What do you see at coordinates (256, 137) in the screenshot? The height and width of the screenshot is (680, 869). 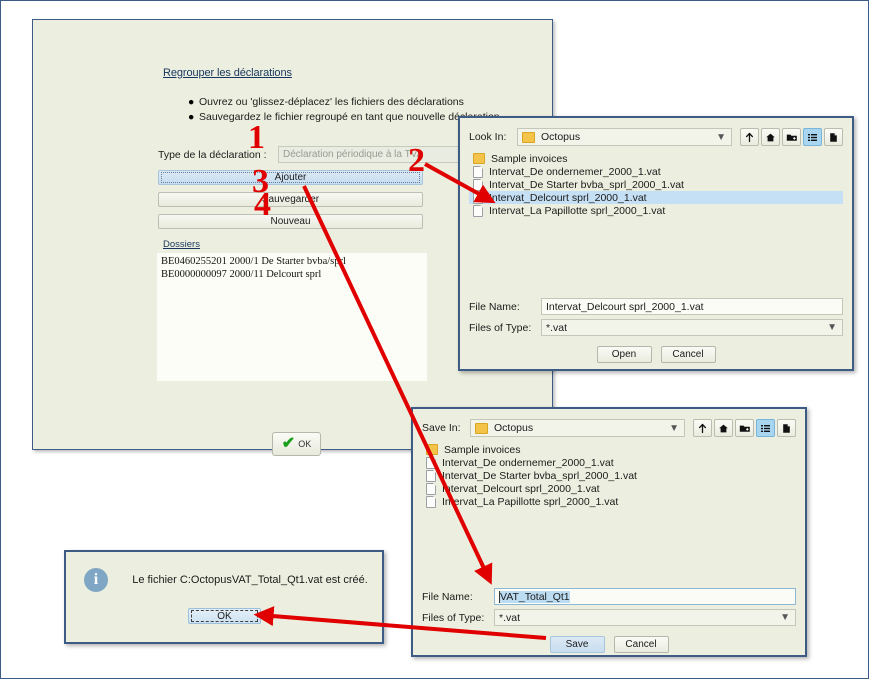 I see `annotation-step-1: 1` at bounding box center [256, 137].